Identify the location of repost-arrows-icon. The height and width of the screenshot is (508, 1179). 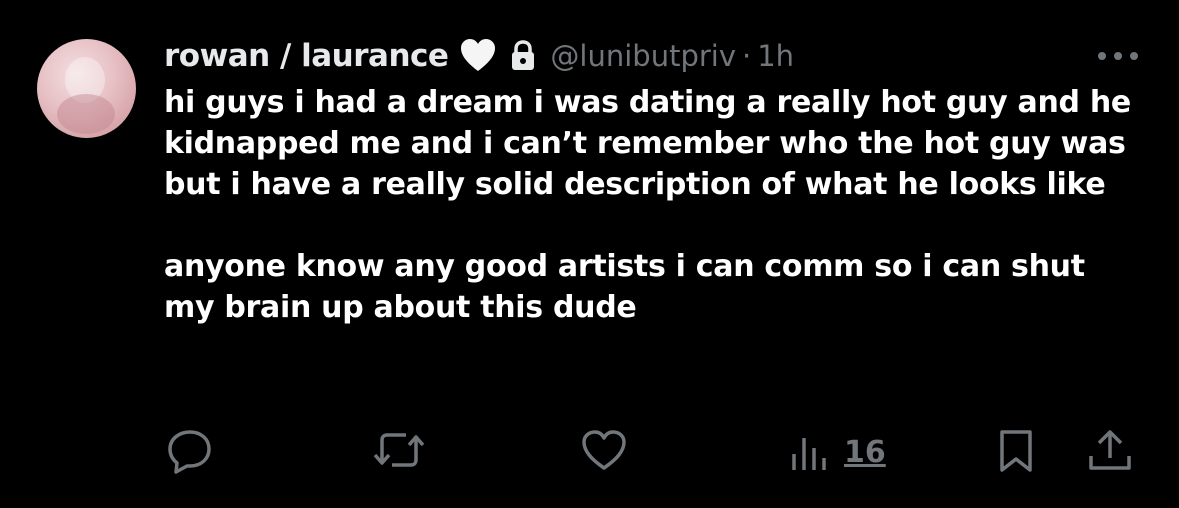
(399, 452).